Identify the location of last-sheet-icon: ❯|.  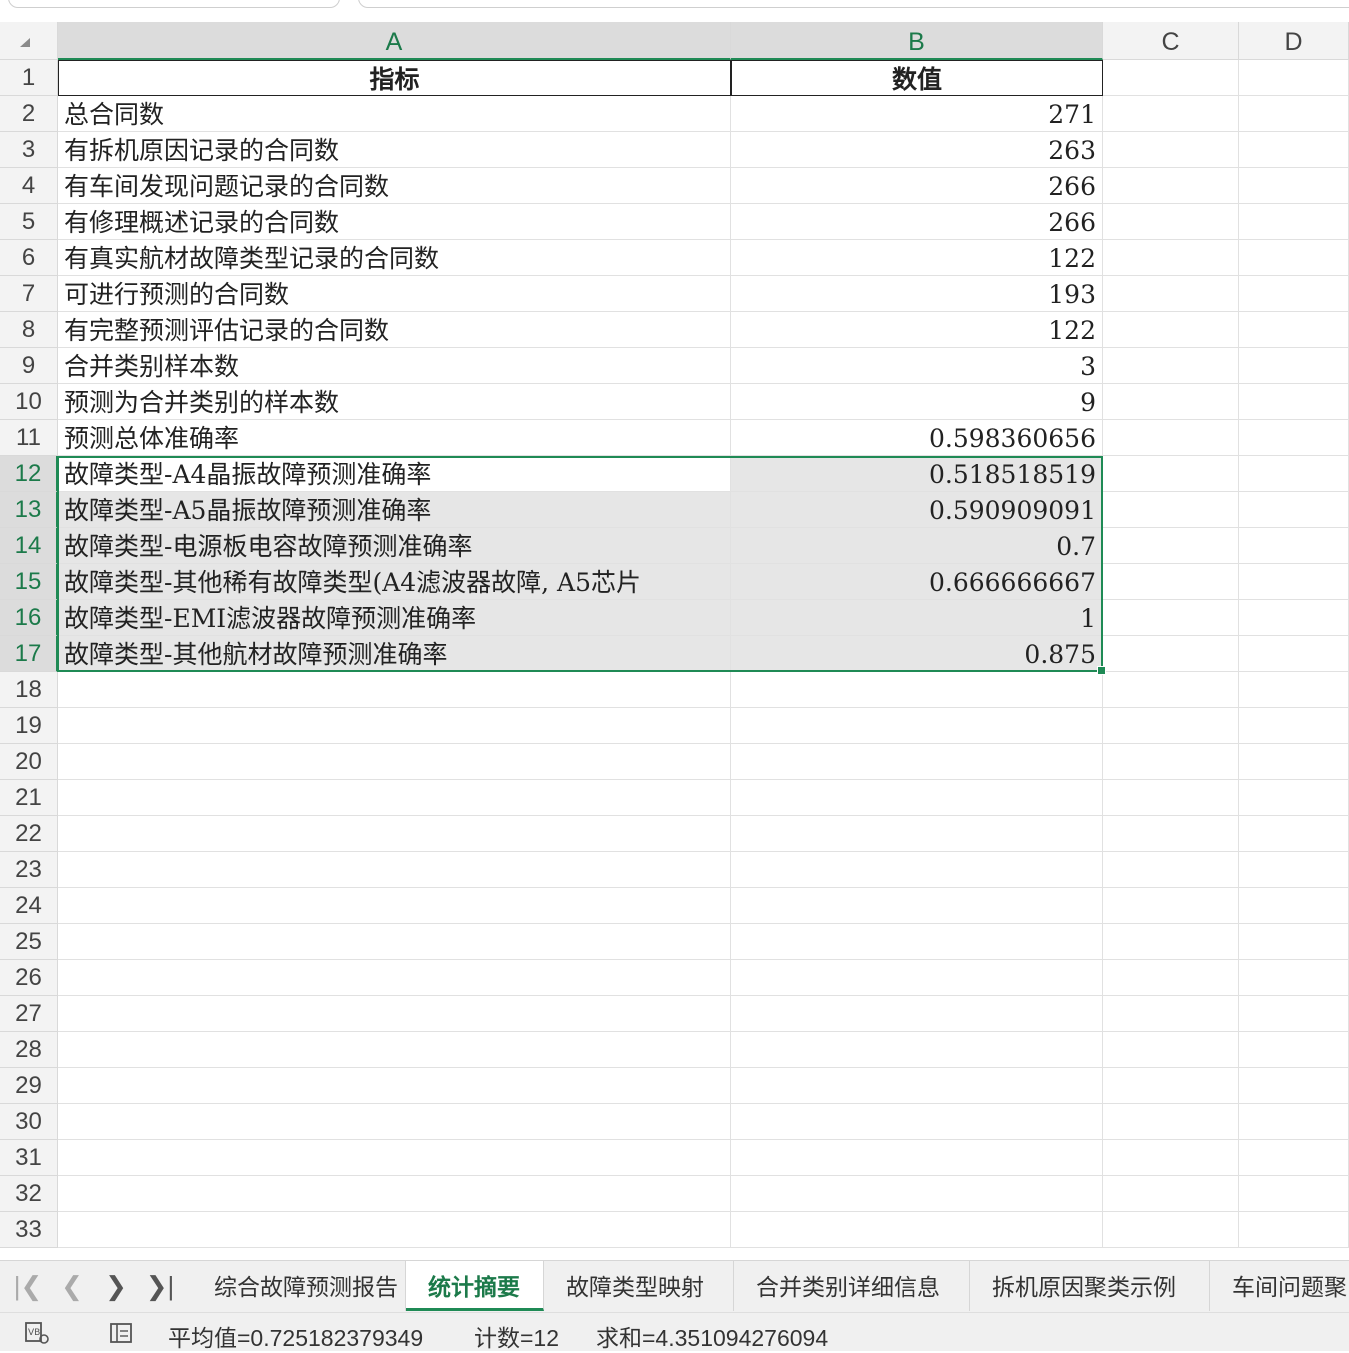
(160, 1286).